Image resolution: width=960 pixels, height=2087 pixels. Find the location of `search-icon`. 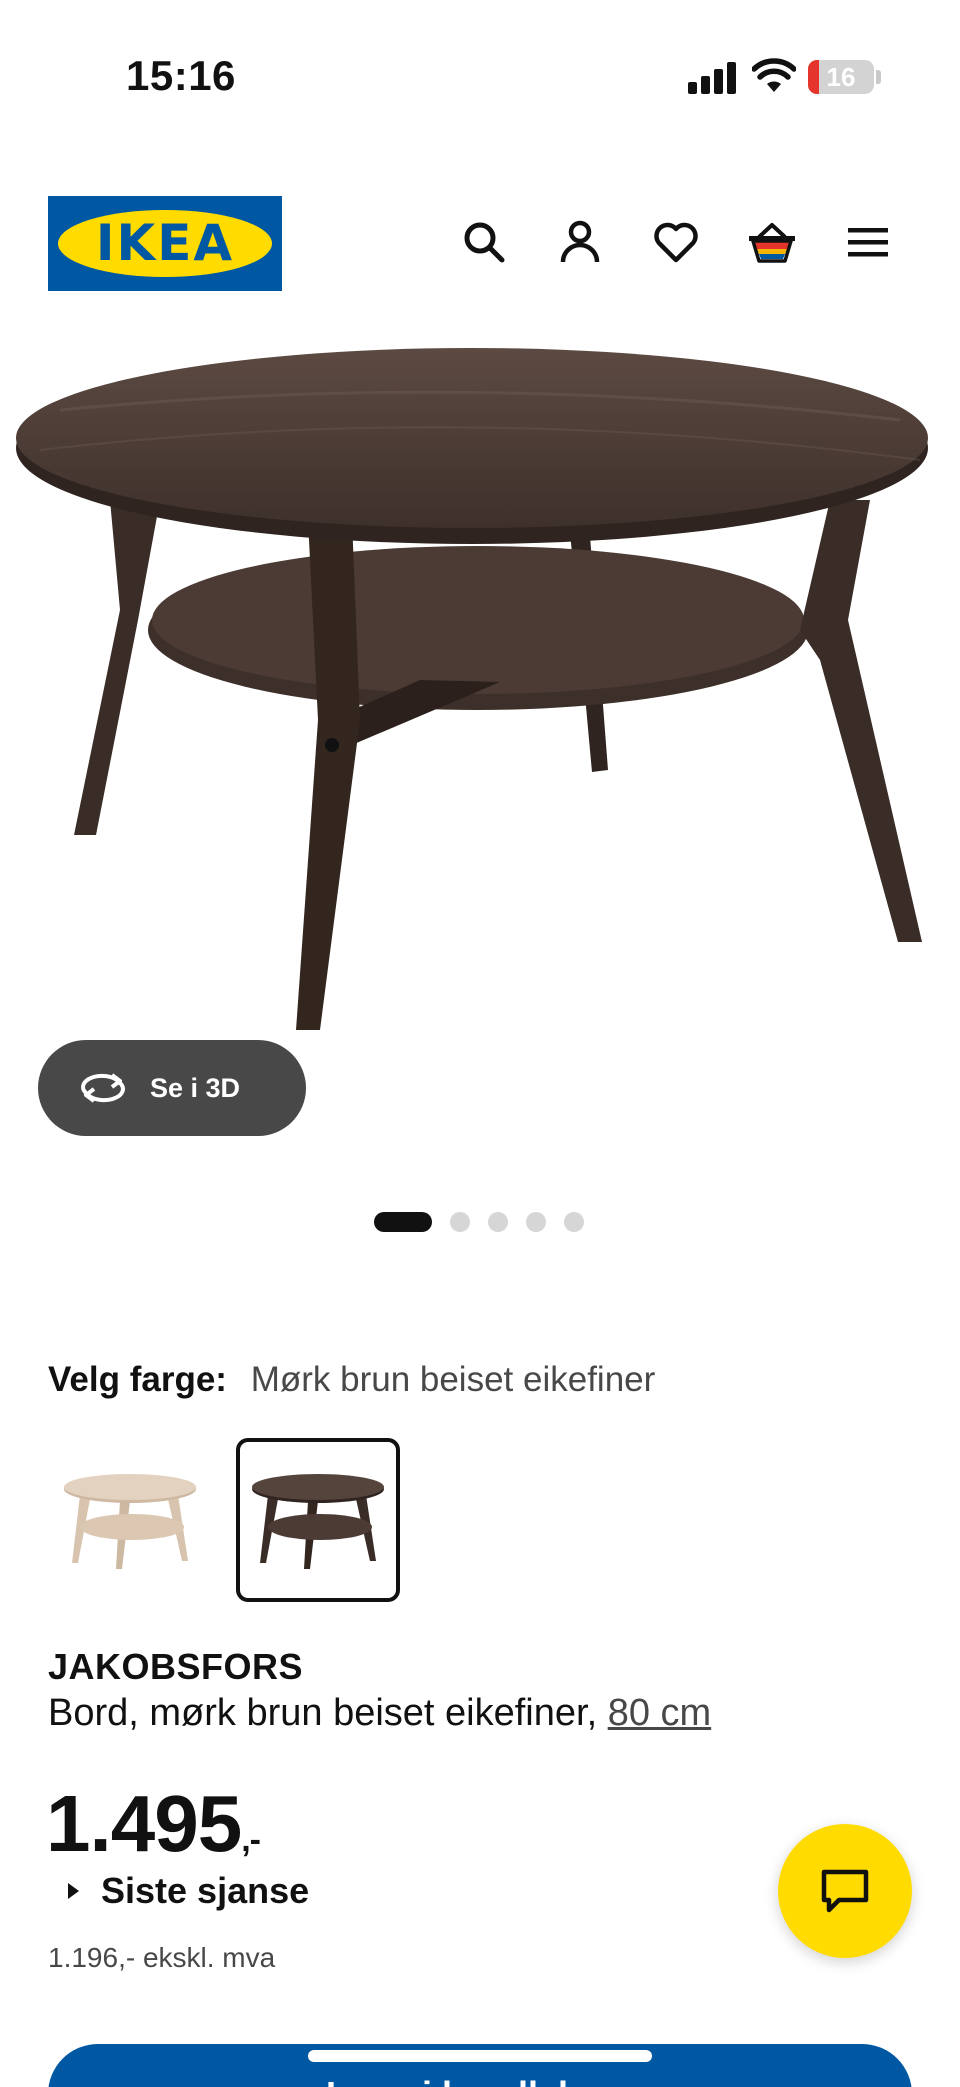

search-icon is located at coordinates (484, 242).